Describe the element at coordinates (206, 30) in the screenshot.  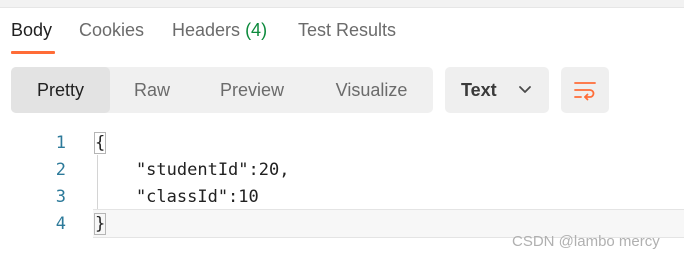
I see `tab-headers-label: Headers` at that location.